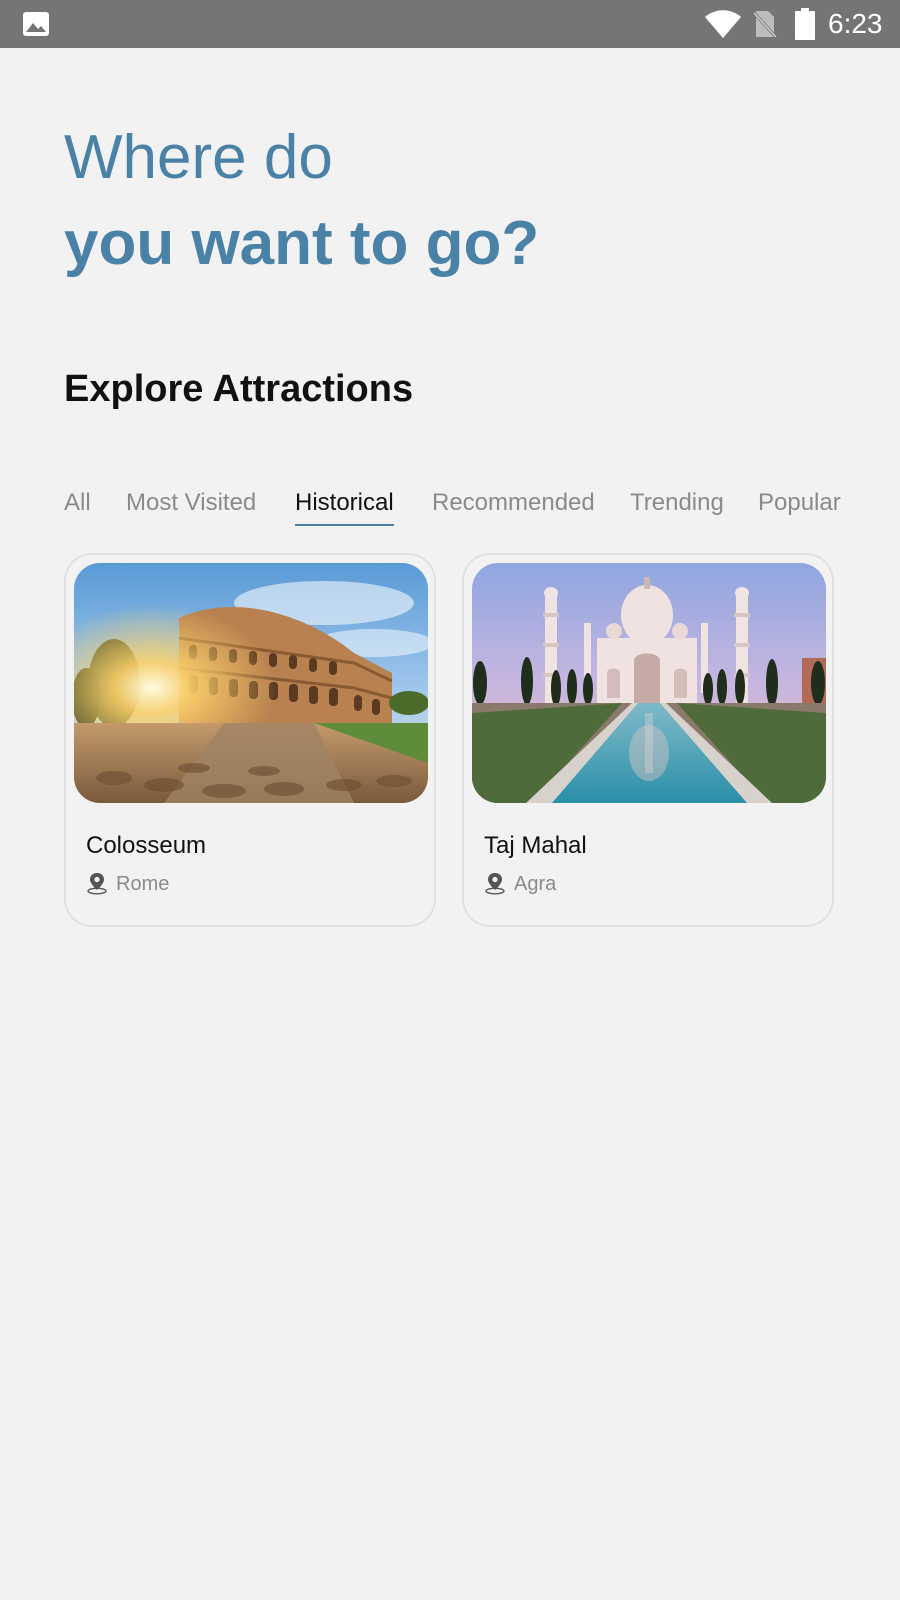 This screenshot has width=900, height=1600. I want to click on status-bar: 6:23, so click(450, 24).